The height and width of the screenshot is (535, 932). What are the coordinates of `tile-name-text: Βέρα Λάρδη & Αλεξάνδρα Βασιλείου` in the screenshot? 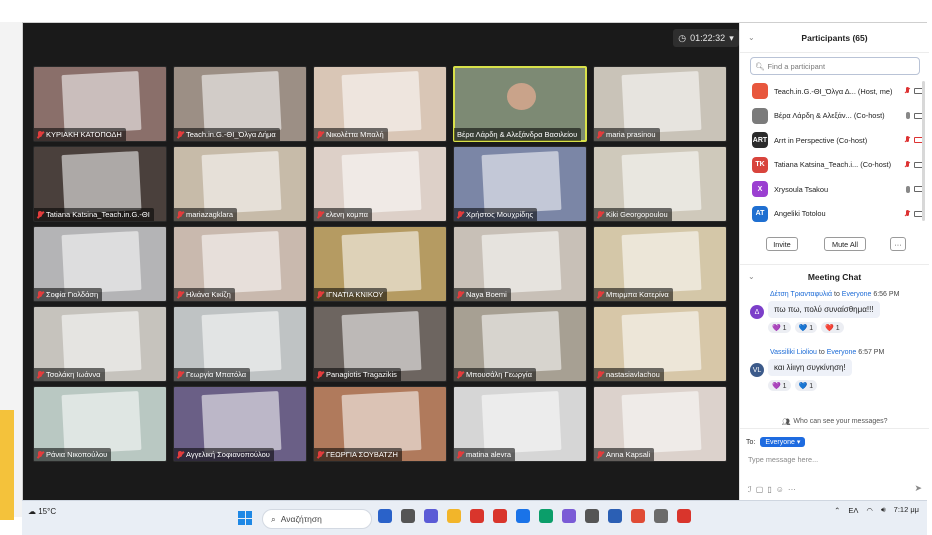 It's located at (517, 134).